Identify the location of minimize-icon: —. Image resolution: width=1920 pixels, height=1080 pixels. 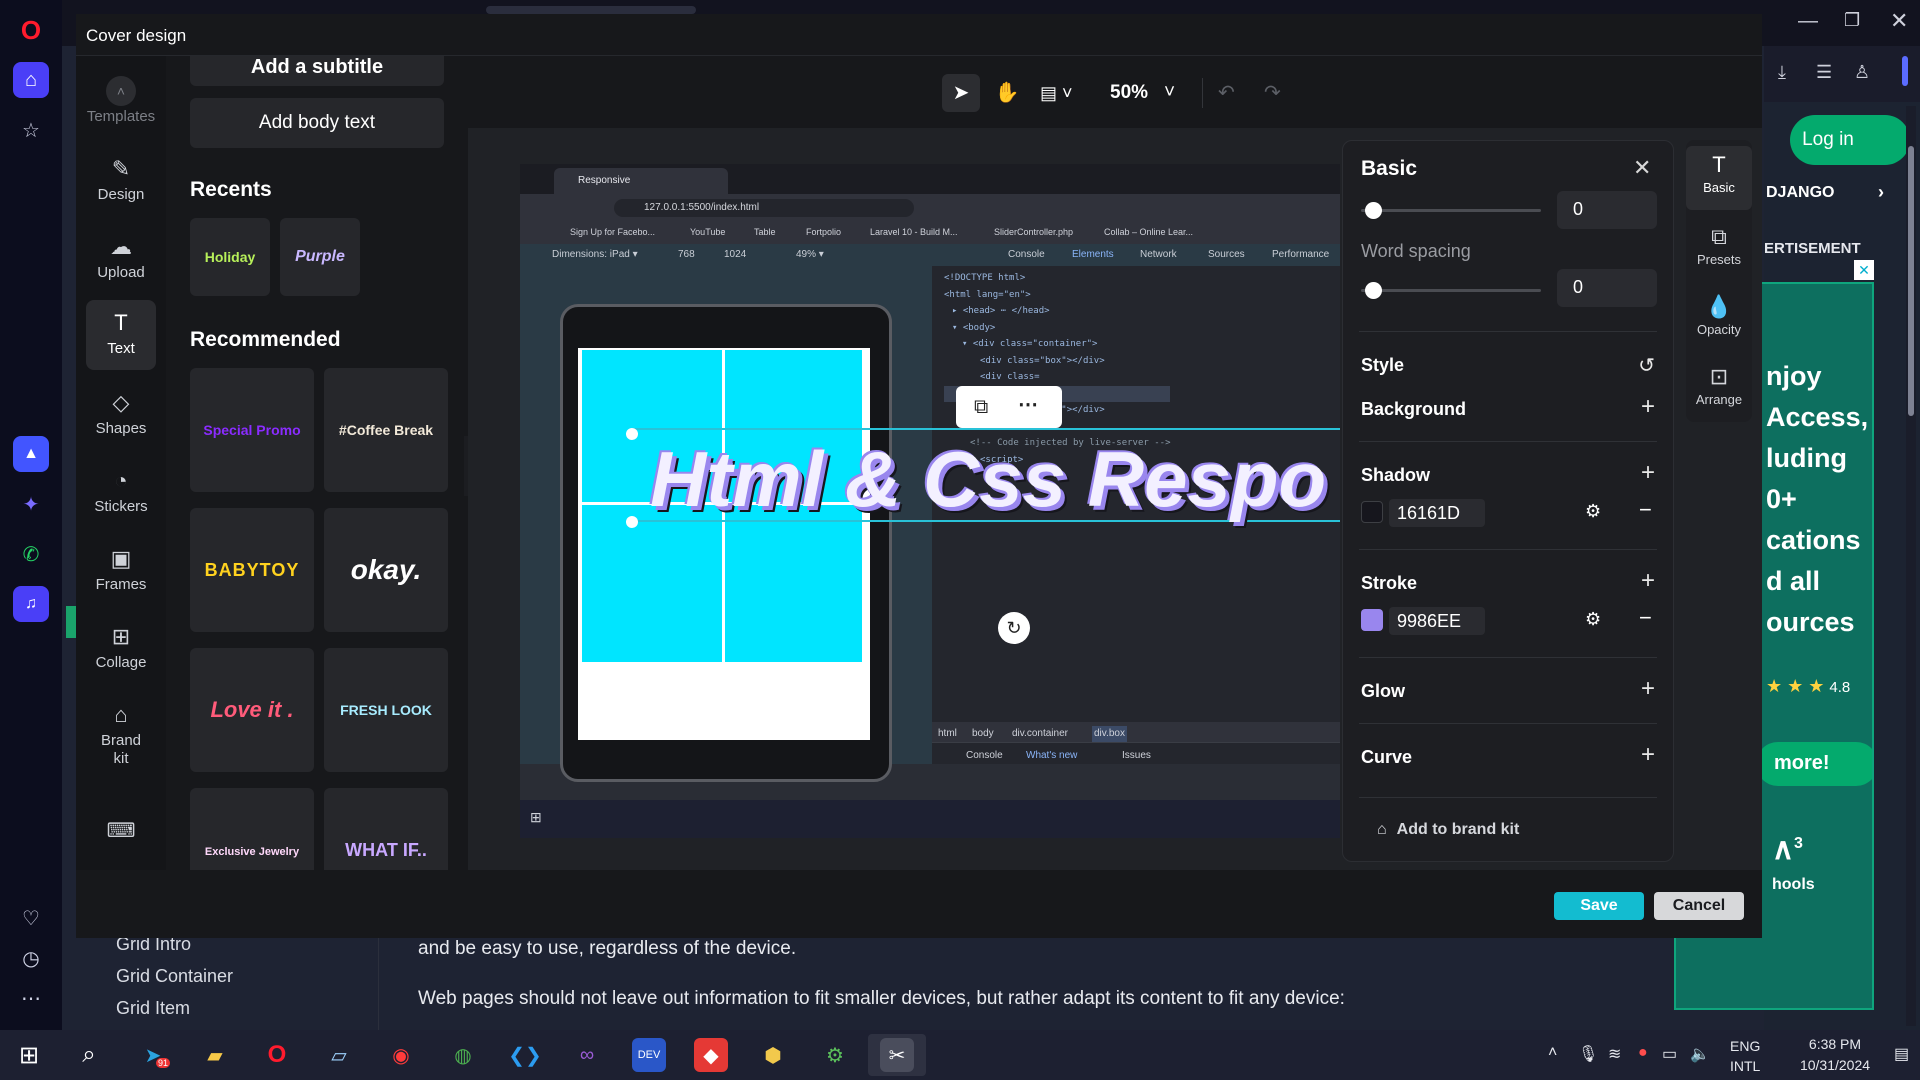
(1808, 21).